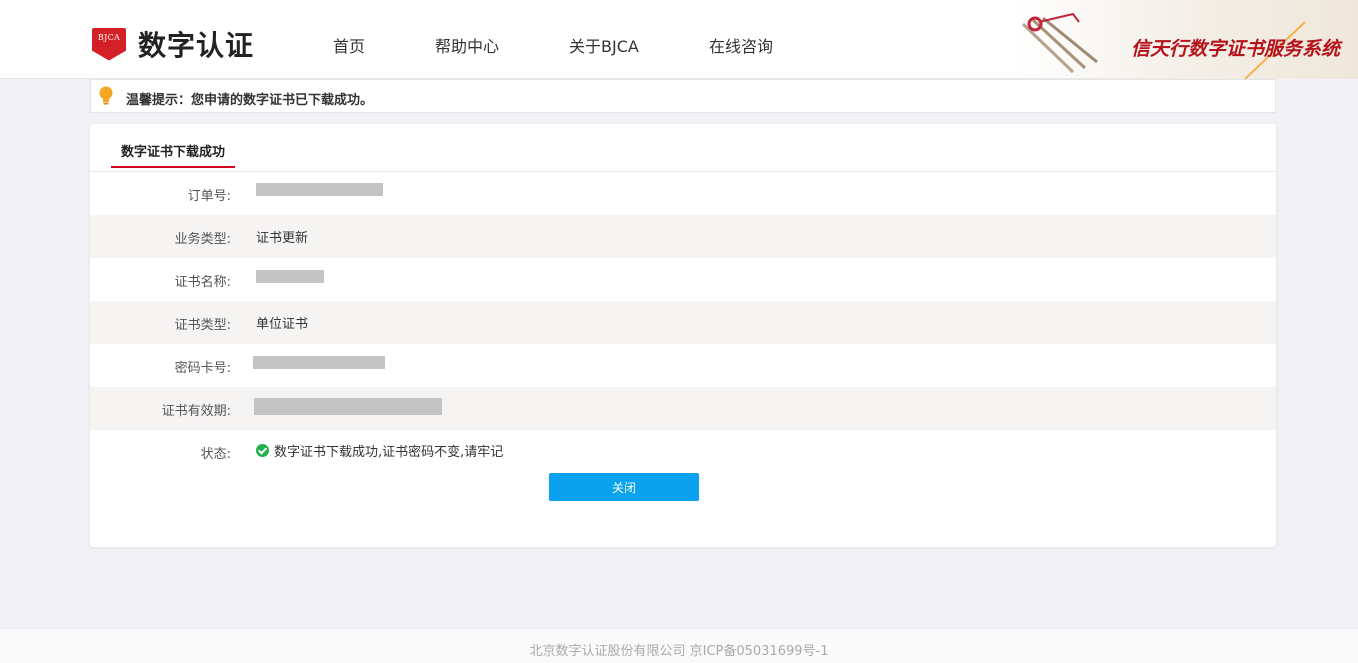  What do you see at coordinates (683, 193) in the screenshot?
I see `row-order-number: 订单号:` at bounding box center [683, 193].